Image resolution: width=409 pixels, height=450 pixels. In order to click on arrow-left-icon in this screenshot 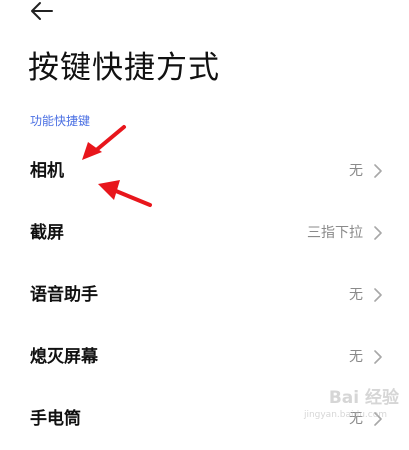, I will do `click(42, 11)`.